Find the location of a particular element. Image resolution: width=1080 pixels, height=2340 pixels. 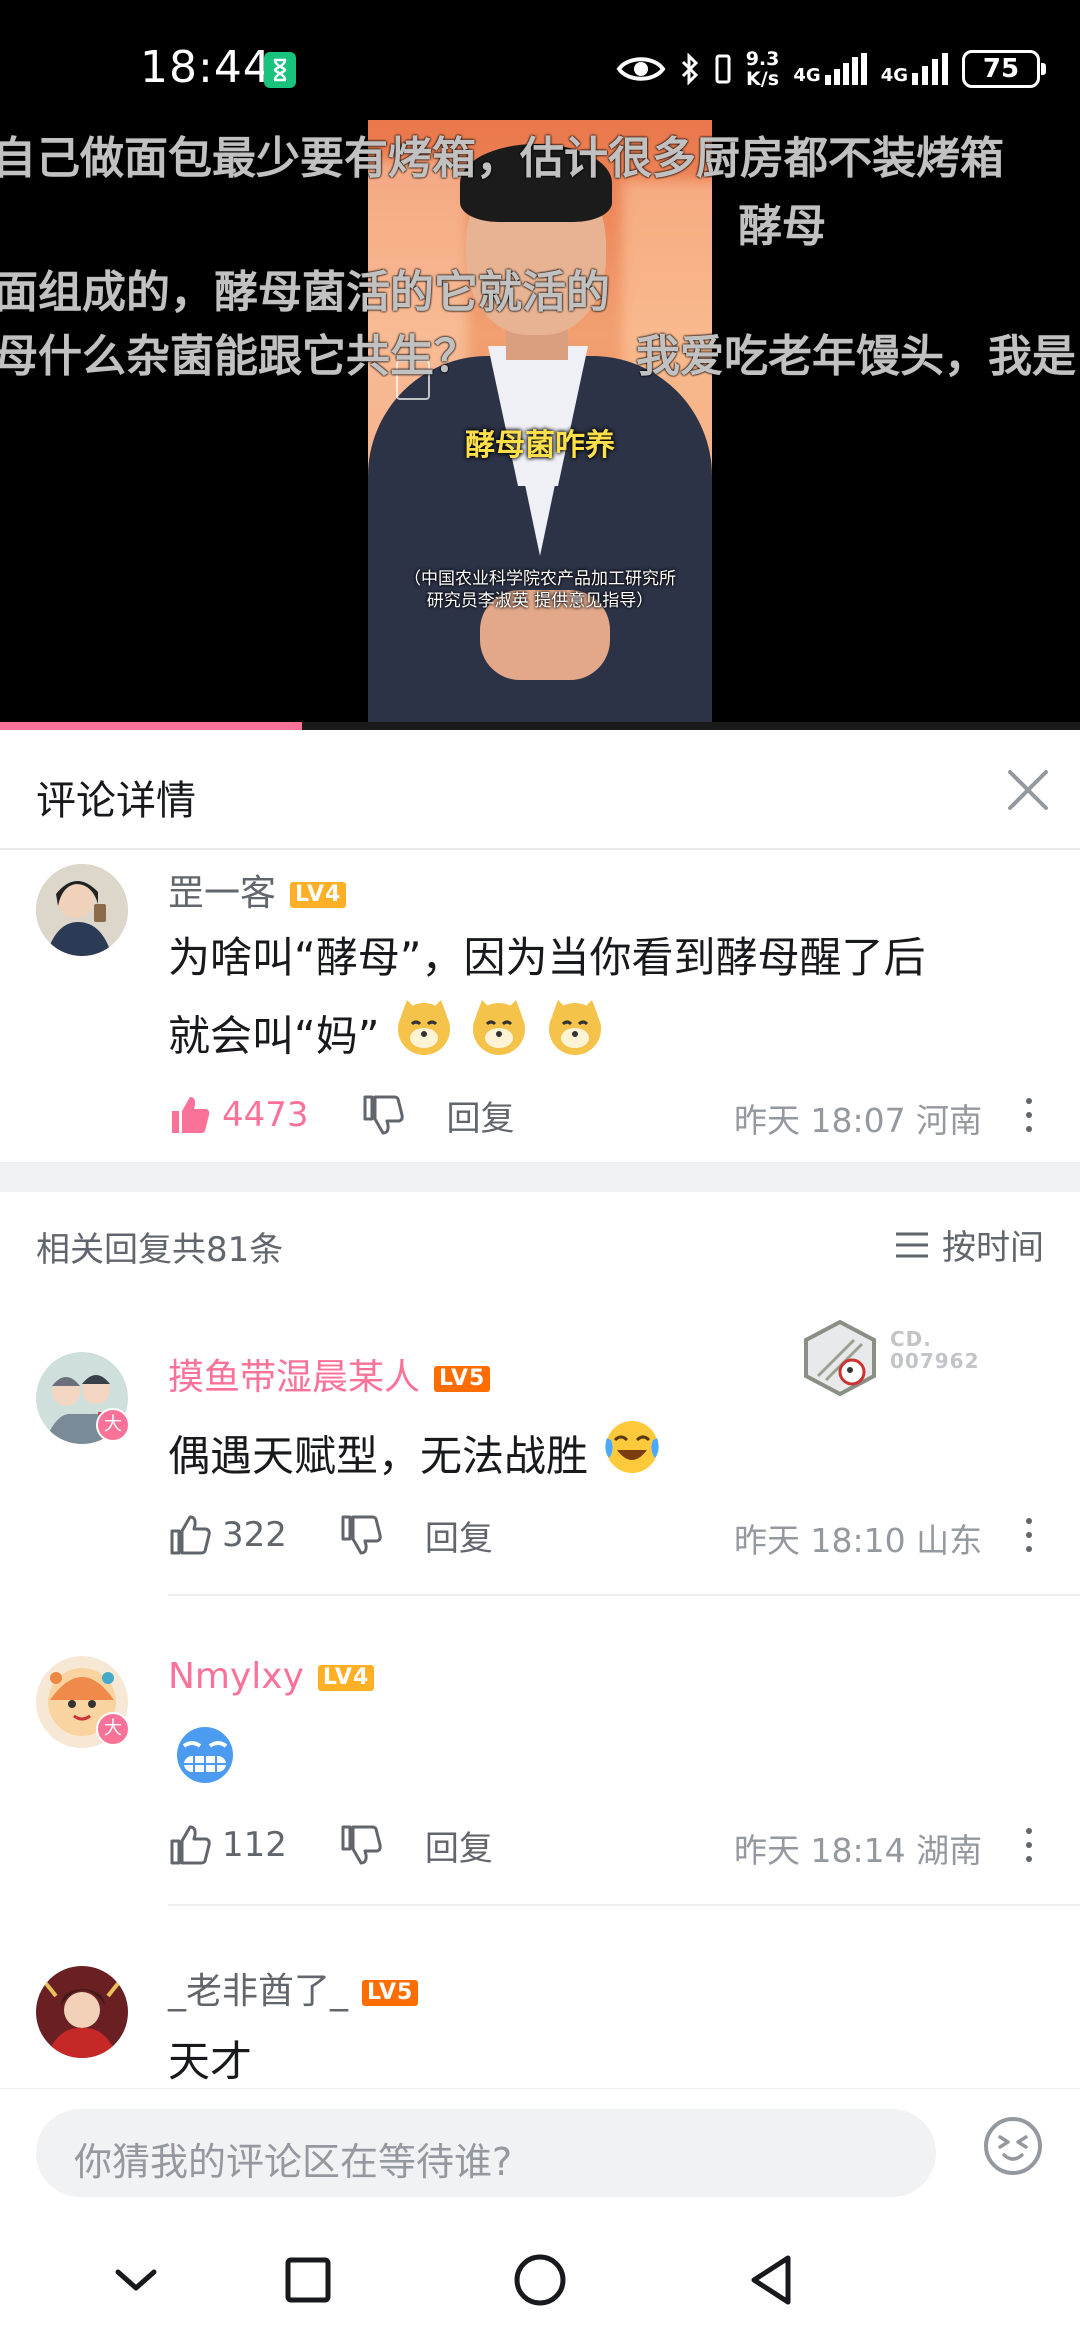

battery-indicator: 75 is located at coordinates (1004, 69).